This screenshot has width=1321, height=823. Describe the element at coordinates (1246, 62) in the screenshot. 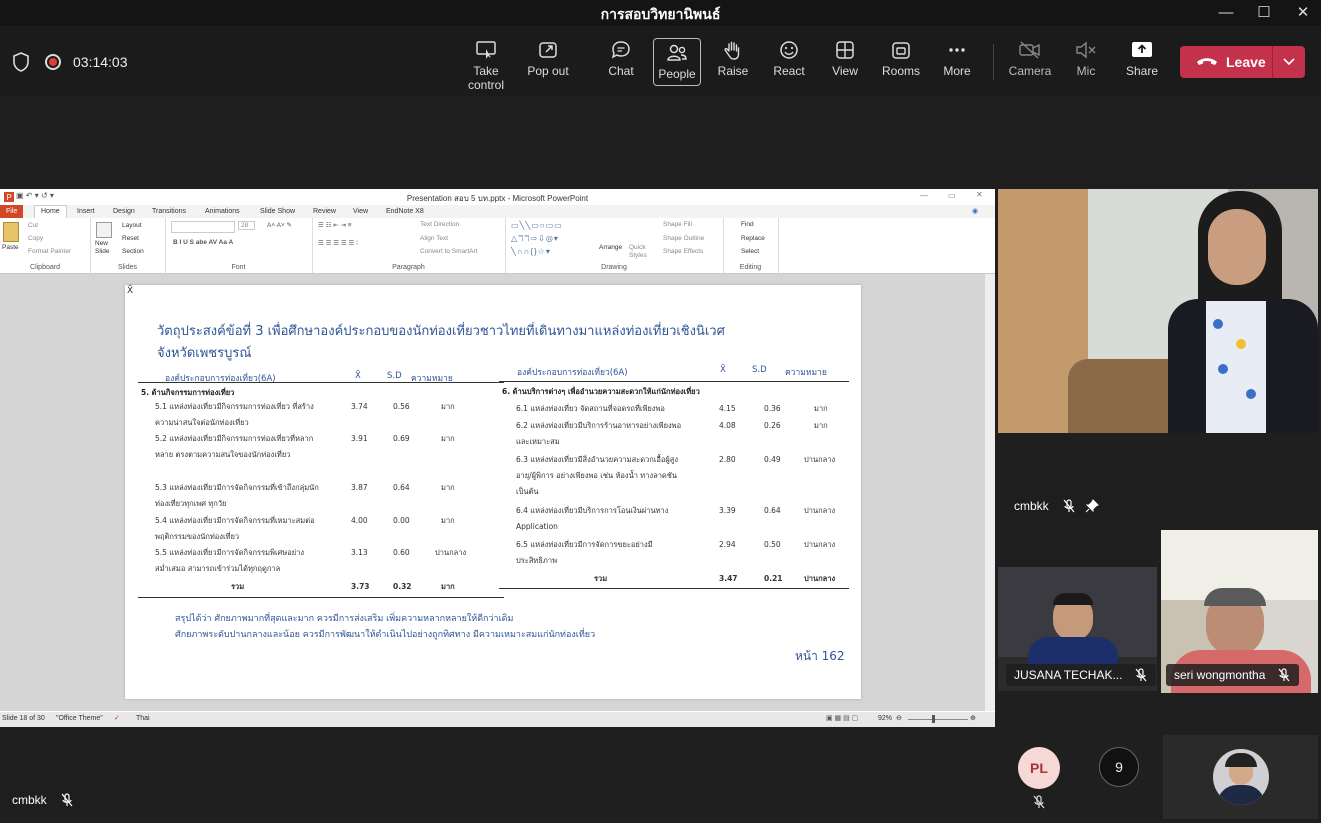

I see `leave-label: Leave` at that location.